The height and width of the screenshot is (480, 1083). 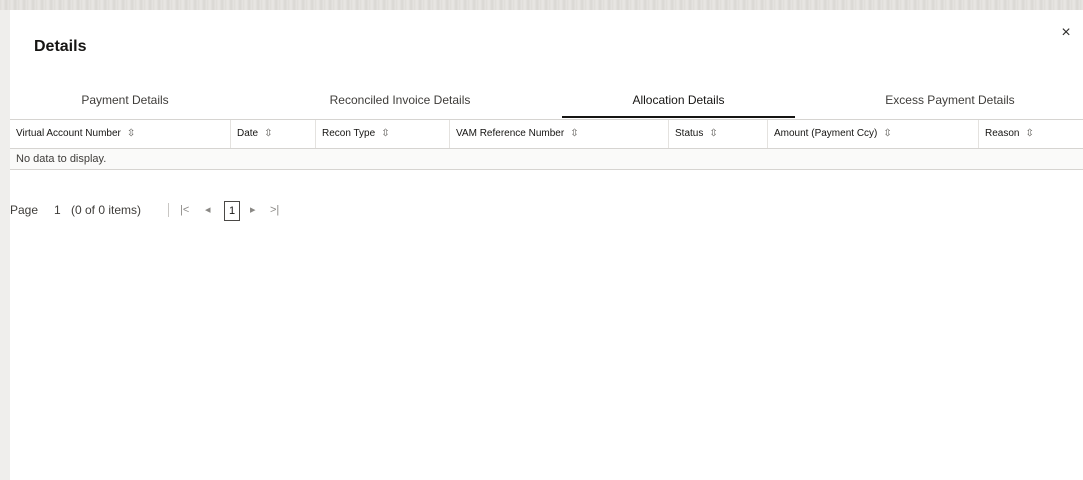 I want to click on column-header-virtual-account-number: Virtual Account Number ⇳, so click(x=120, y=134).